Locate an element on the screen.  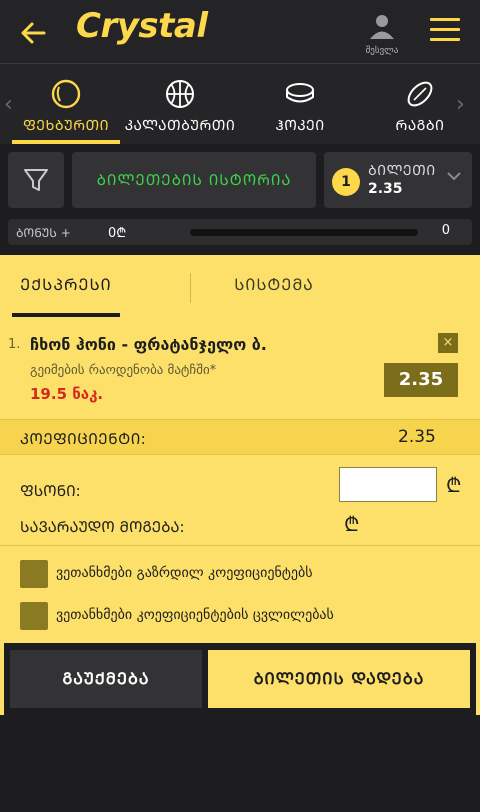
login-label: შესვლა is located at coordinates (382, 51).